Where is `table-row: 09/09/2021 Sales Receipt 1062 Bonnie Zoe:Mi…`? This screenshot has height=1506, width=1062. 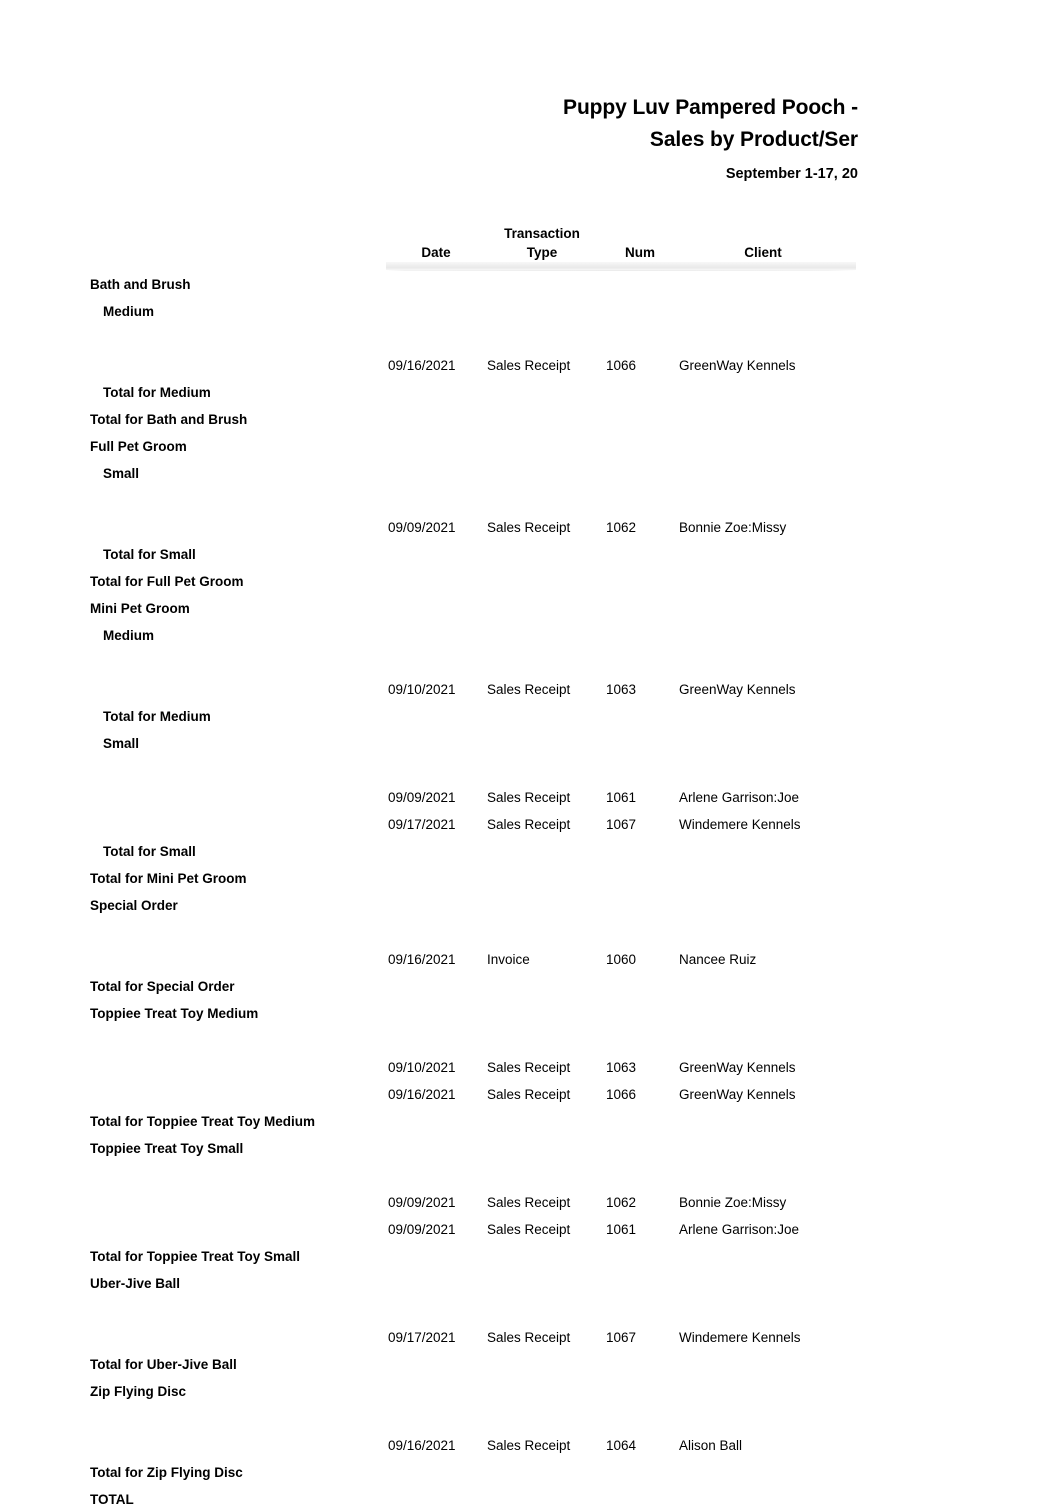 table-row: 09/09/2021 Sales Receipt 1062 Bonnie Zoe:Mi… is located at coordinates (531, 1202).